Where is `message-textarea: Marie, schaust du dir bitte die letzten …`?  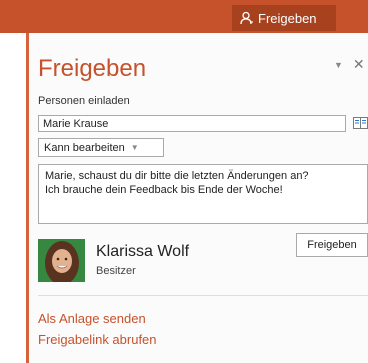 message-textarea: Marie, schaust du dir bitte die letzten … is located at coordinates (203, 194).